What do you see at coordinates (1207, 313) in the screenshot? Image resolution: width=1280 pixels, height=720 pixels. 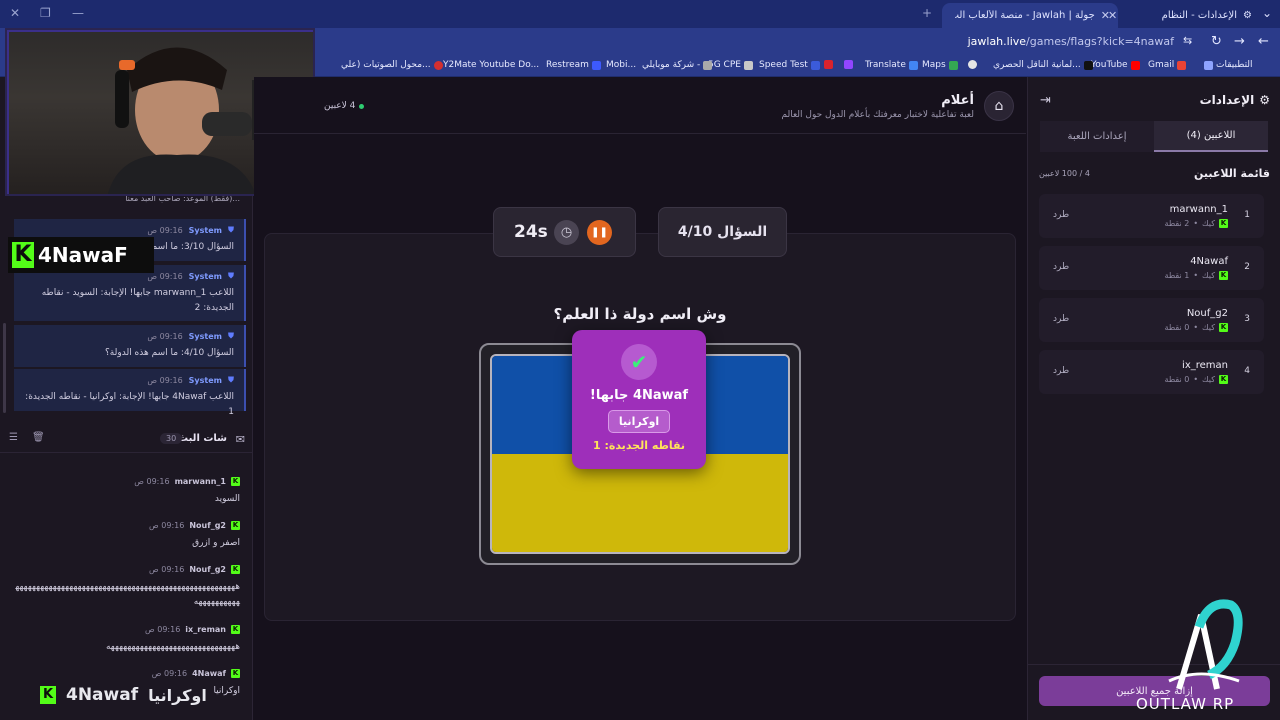 I see `player-name: Nouf_g2` at bounding box center [1207, 313].